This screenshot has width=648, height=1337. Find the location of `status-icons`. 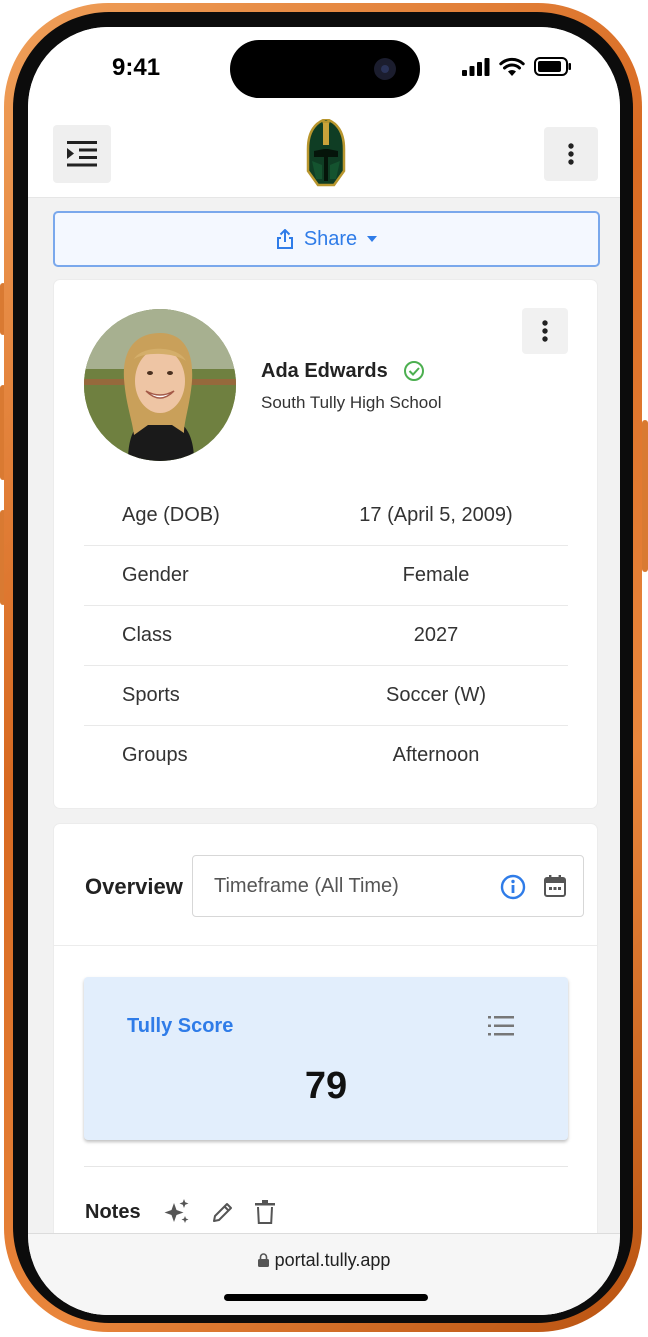

status-icons is located at coordinates (517, 66).